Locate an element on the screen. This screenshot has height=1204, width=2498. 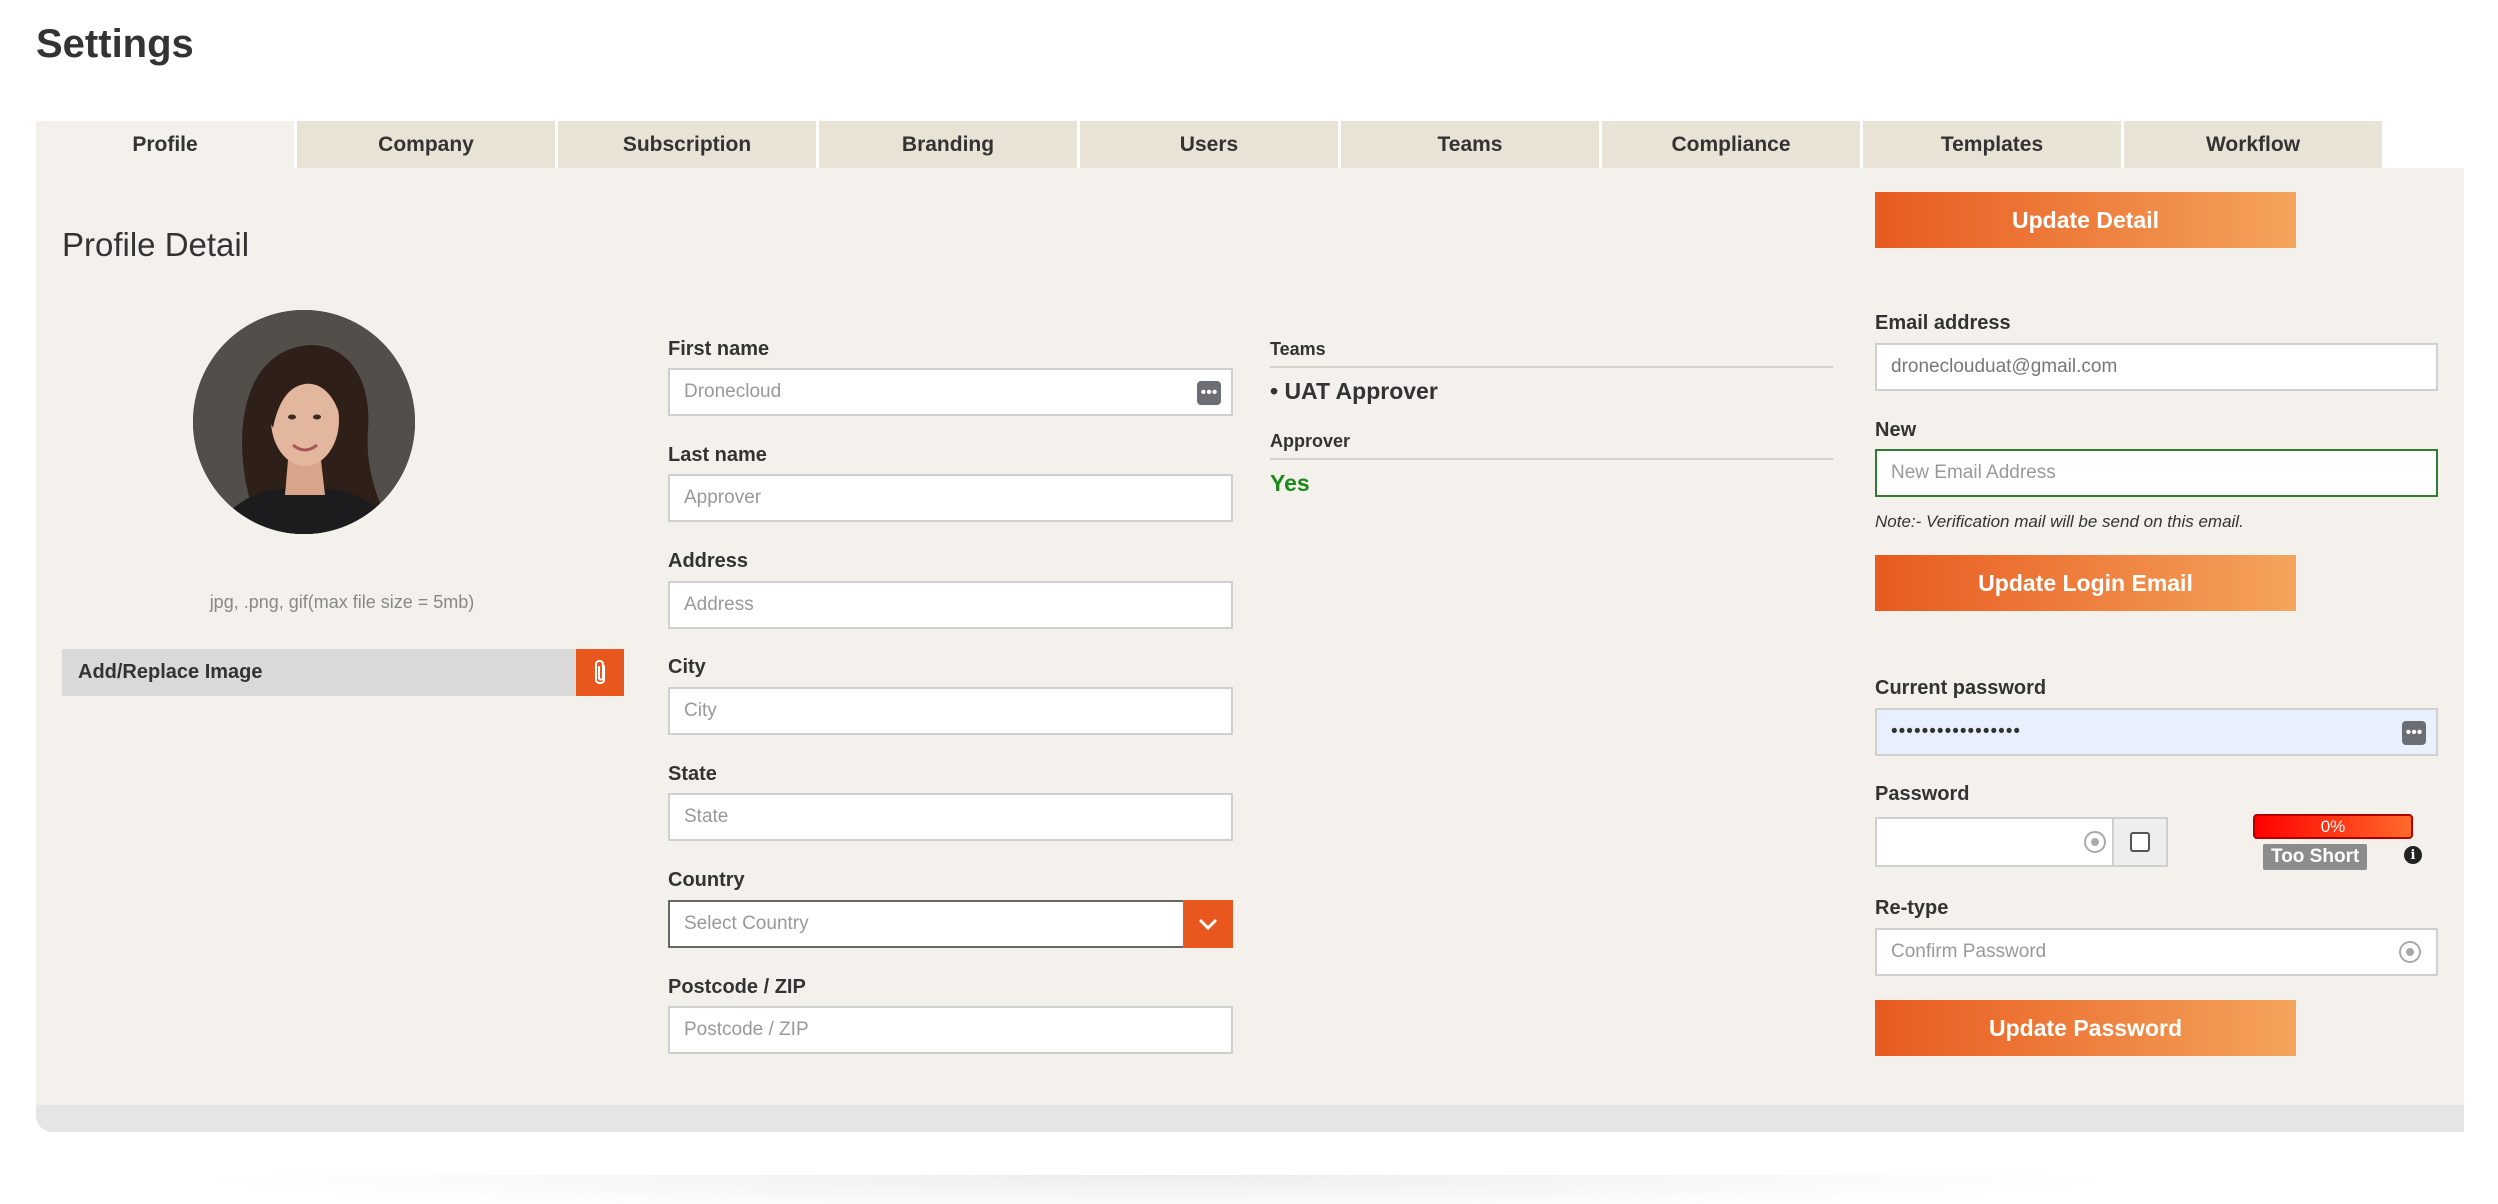
tab-subscription: Subscription is located at coordinates (687, 144).